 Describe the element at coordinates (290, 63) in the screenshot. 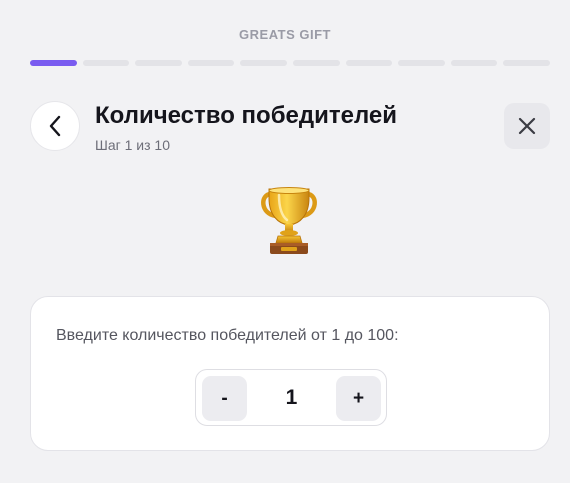

I see `step-progress-bar` at that location.